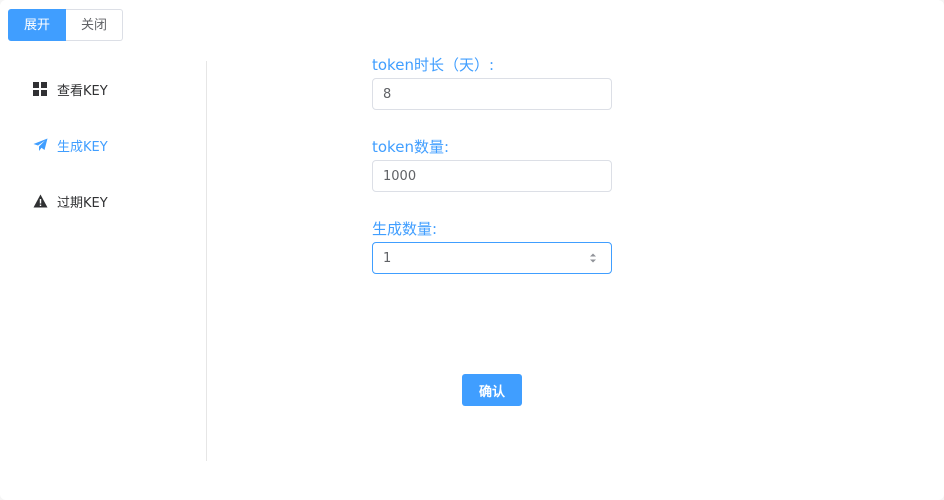  What do you see at coordinates (405, 229) in the screenshot?
I see `generate-count-label: 生成数量:` at bounding box center [405, 229].